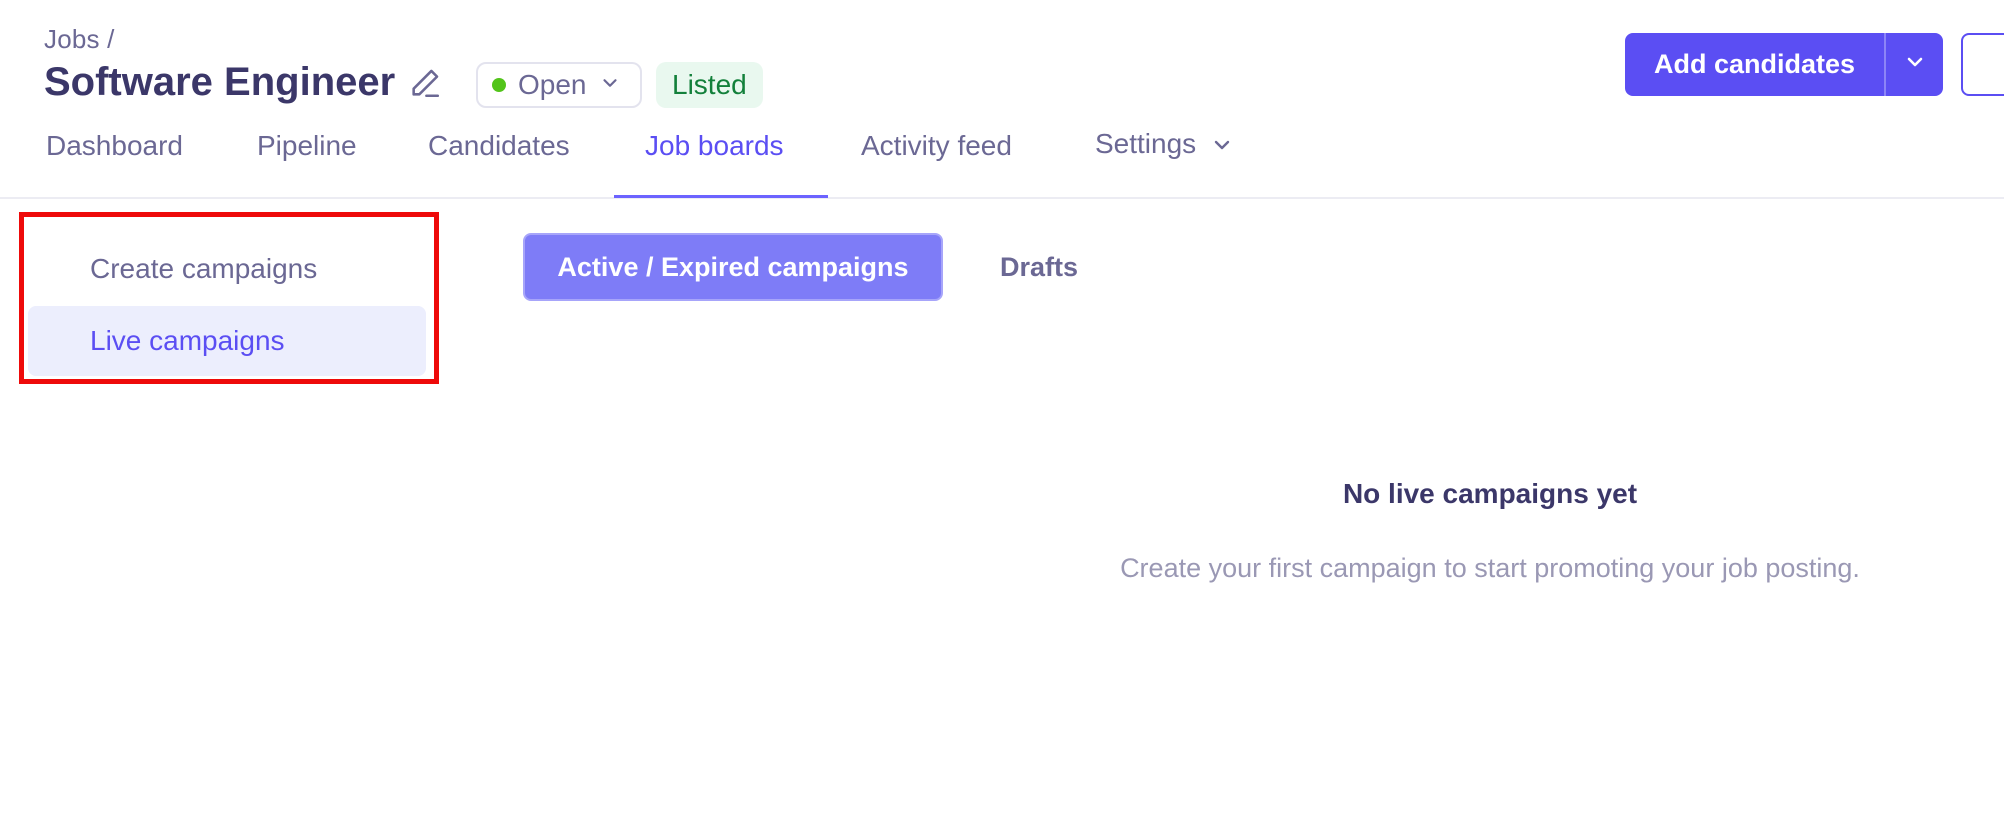 This screenshot has height=830, width=2004. I want to click on tab-settings-label: Settings, so click(1146, 143).